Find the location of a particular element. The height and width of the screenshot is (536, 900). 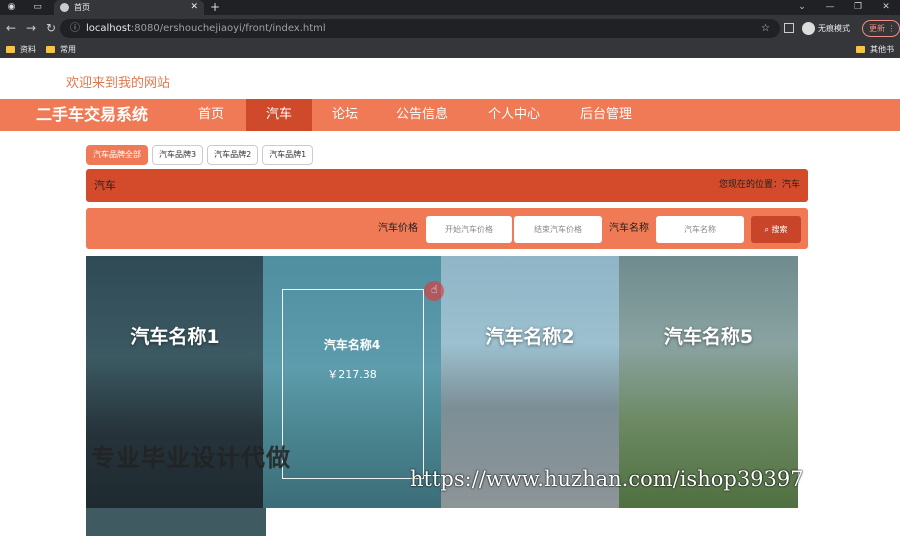

window-controls: ⌄ — ❐ ✕ is located at coordinates (844, 7).